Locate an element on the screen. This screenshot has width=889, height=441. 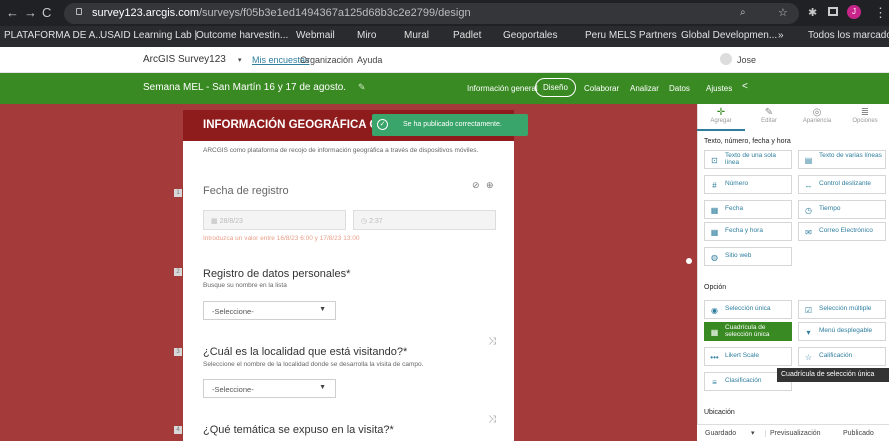
globe-icon: ◍ is located at coordinates (714, 257).